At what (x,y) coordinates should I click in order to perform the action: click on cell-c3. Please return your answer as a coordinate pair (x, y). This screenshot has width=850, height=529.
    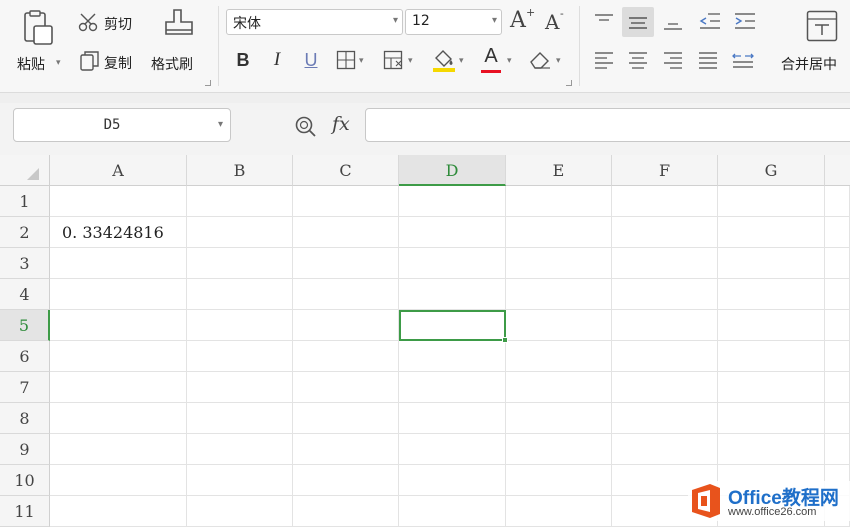
    Looking at the image, I should click on (346, 263).